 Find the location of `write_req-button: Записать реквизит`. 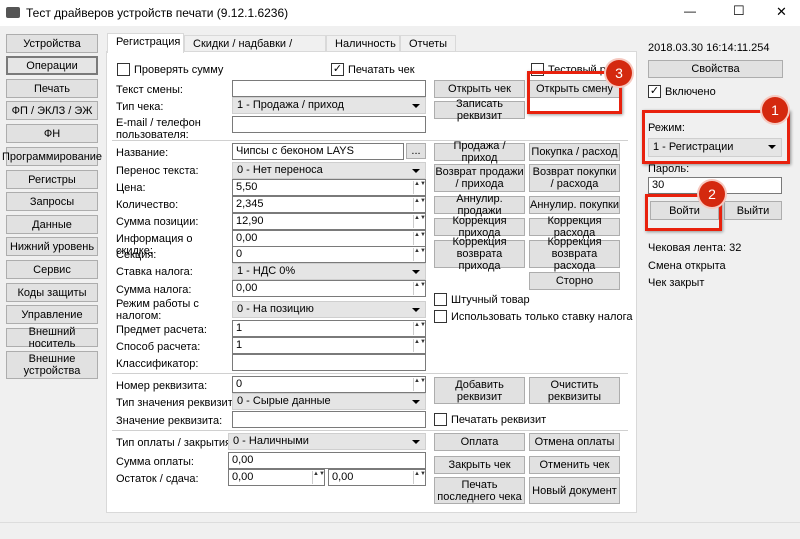

write_req-button: Записать реквизит is located at coordinates (479, 110).